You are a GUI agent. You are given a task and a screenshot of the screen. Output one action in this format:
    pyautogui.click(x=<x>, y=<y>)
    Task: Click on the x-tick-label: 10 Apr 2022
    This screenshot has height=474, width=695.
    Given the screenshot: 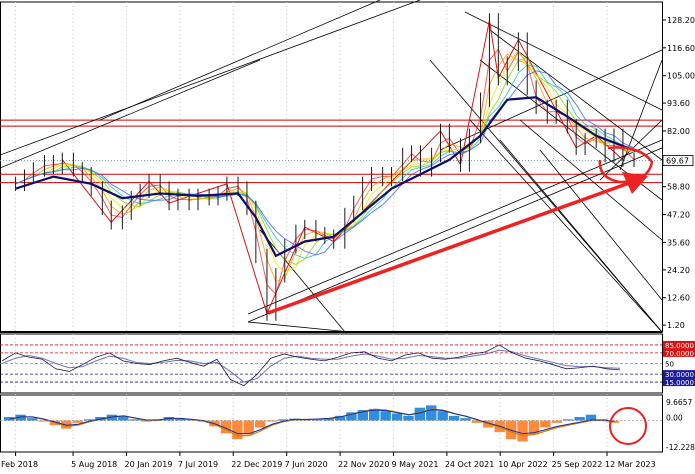 What is the action you would take?
    pyautogui.click(x=522, y=464)
    